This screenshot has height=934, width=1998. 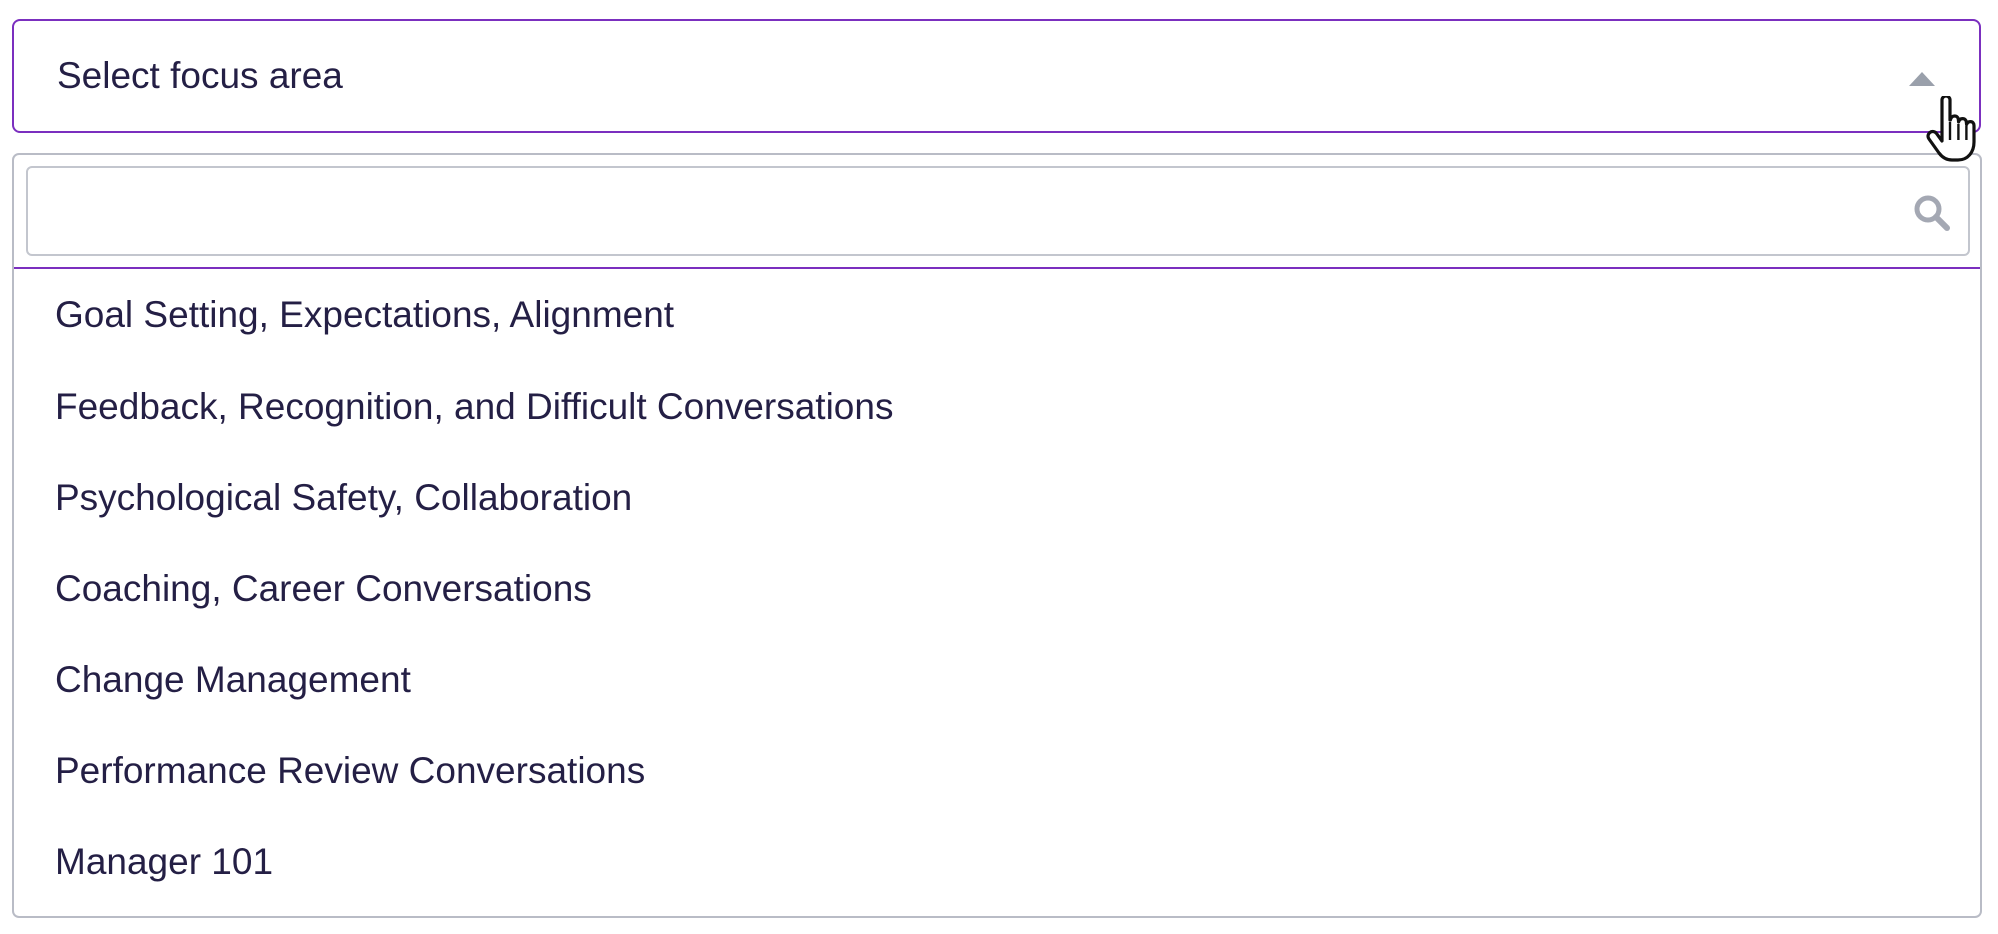 What do you see at coordinates (200, 75) in the screenshot?
I see `select-value: Select focus area` at bounding box center [200, 75].